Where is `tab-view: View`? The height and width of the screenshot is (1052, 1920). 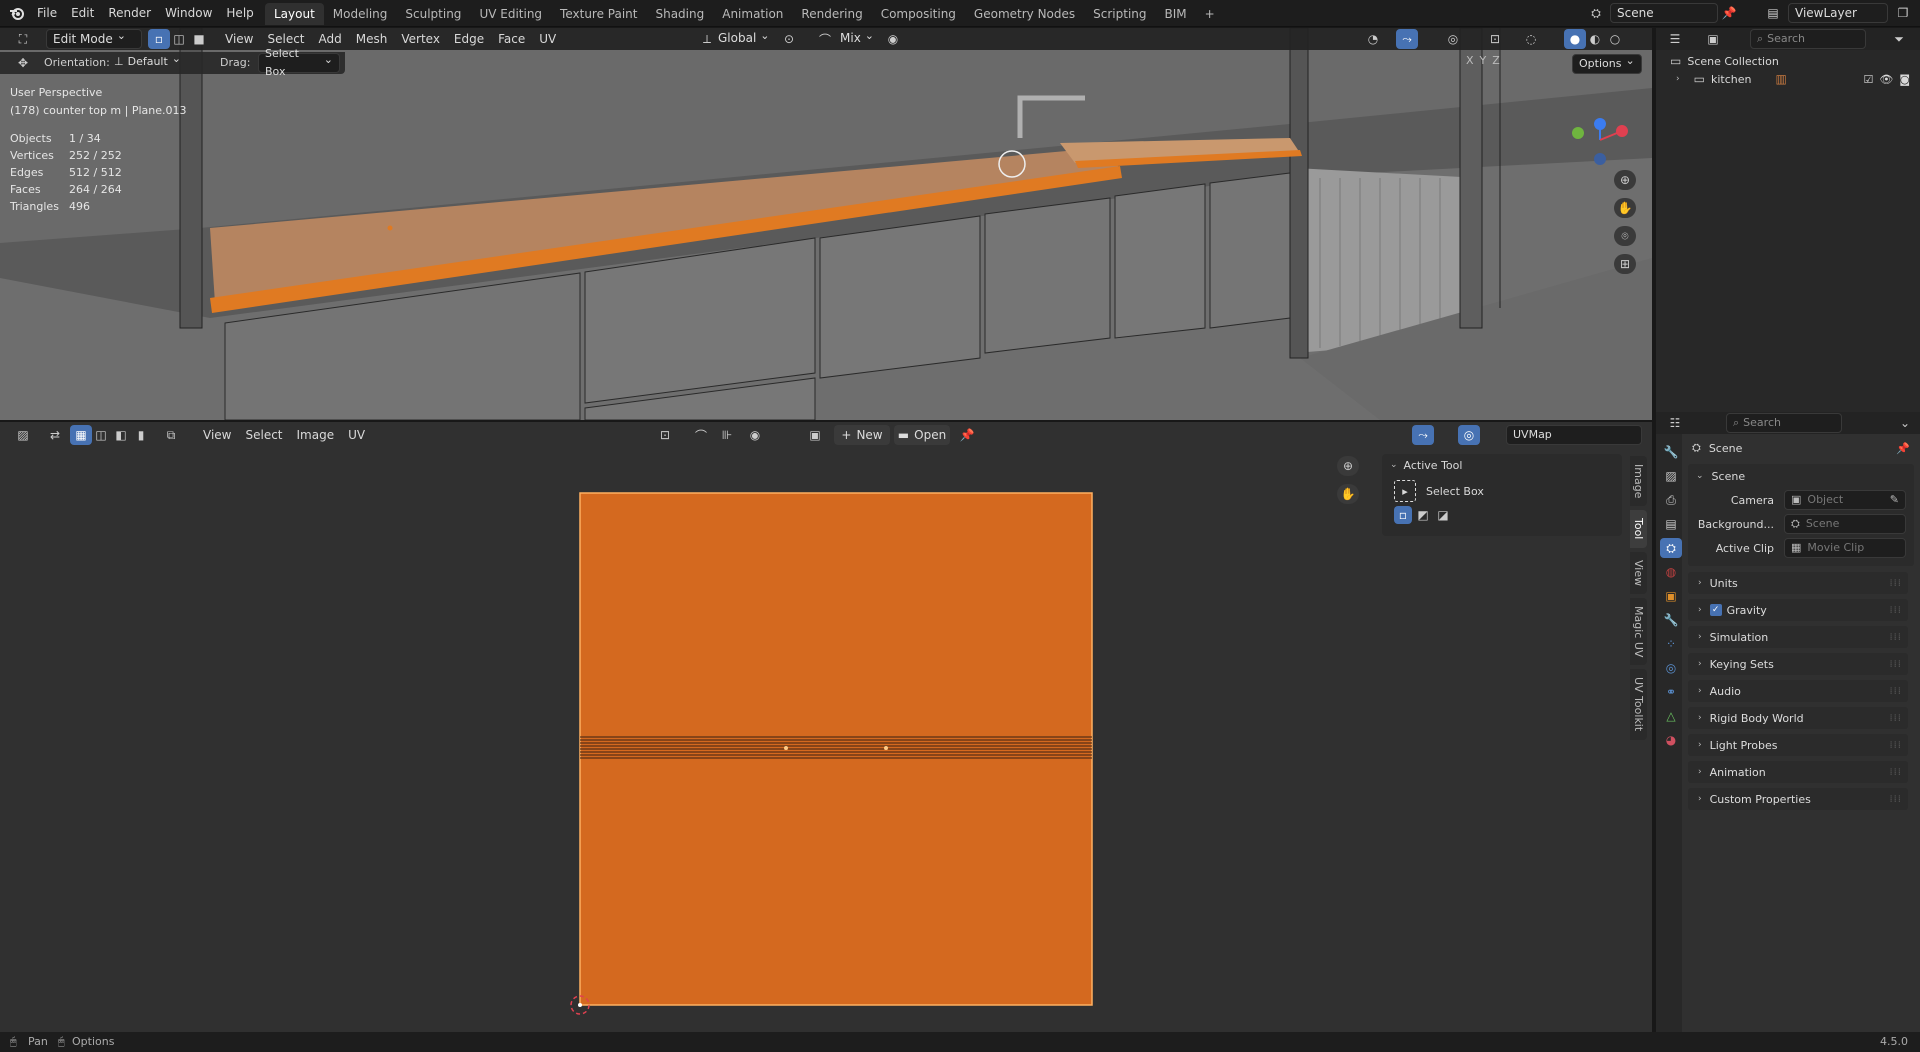
tab-view: View is located at coordinates (1638, 572).